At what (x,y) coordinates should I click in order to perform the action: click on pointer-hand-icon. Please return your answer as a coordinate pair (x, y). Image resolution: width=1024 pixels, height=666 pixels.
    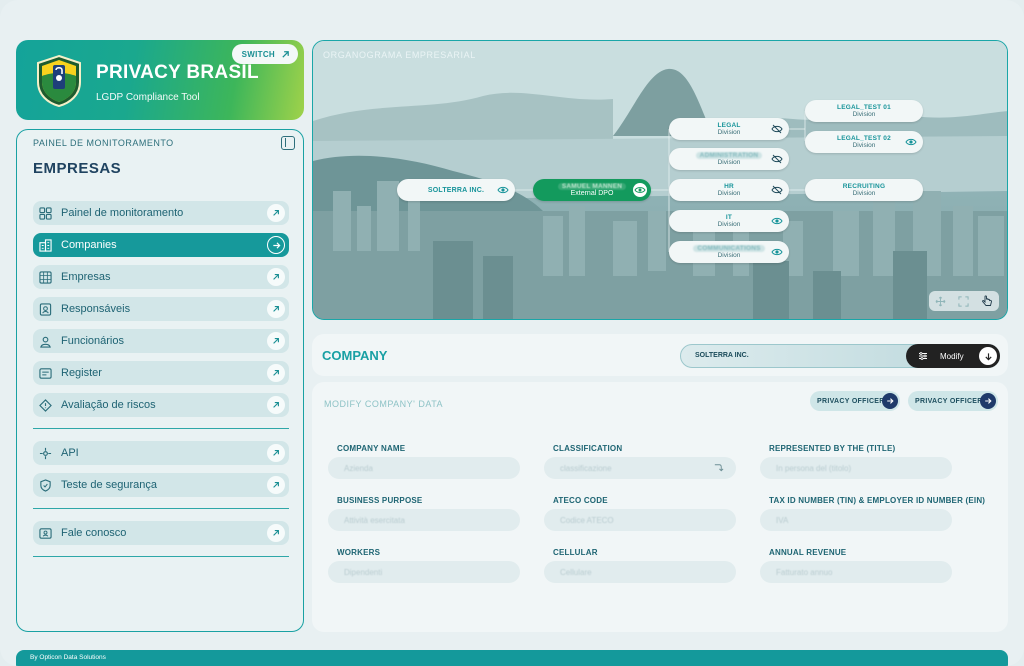
    Looking at the image, I should click on (987, 301).